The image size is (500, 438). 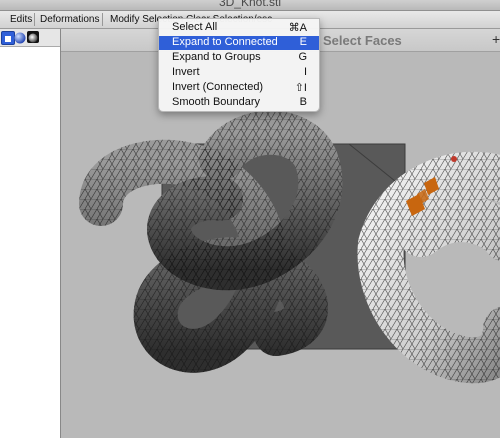 I want to click on tool-strip, so click(x=30, y=38).